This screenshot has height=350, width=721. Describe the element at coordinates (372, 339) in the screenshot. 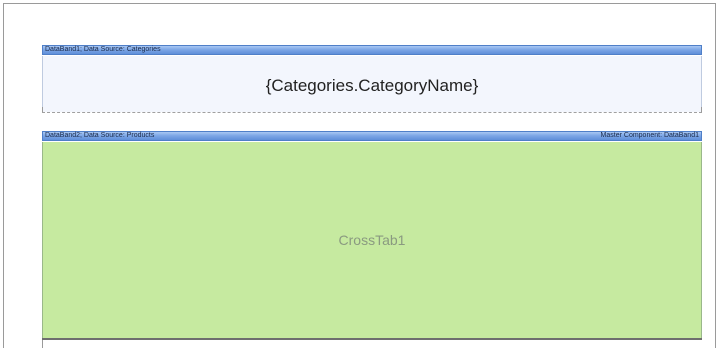

I see `databand2-bottom-border` at that location.